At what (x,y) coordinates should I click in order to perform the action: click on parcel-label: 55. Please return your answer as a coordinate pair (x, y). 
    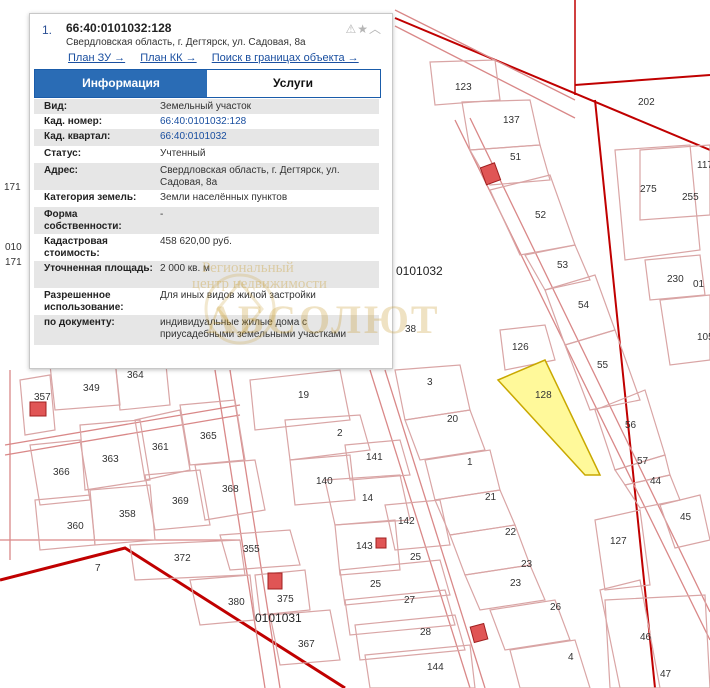
    Looking at the image, I should click on (603, 365).